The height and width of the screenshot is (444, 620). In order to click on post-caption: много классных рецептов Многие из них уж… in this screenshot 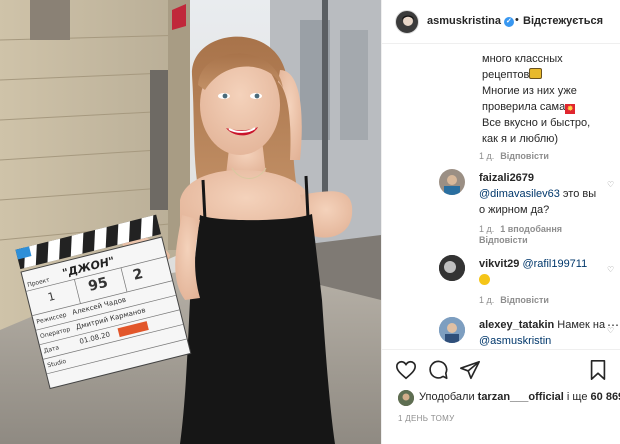, I will do `click(549, 99)`.